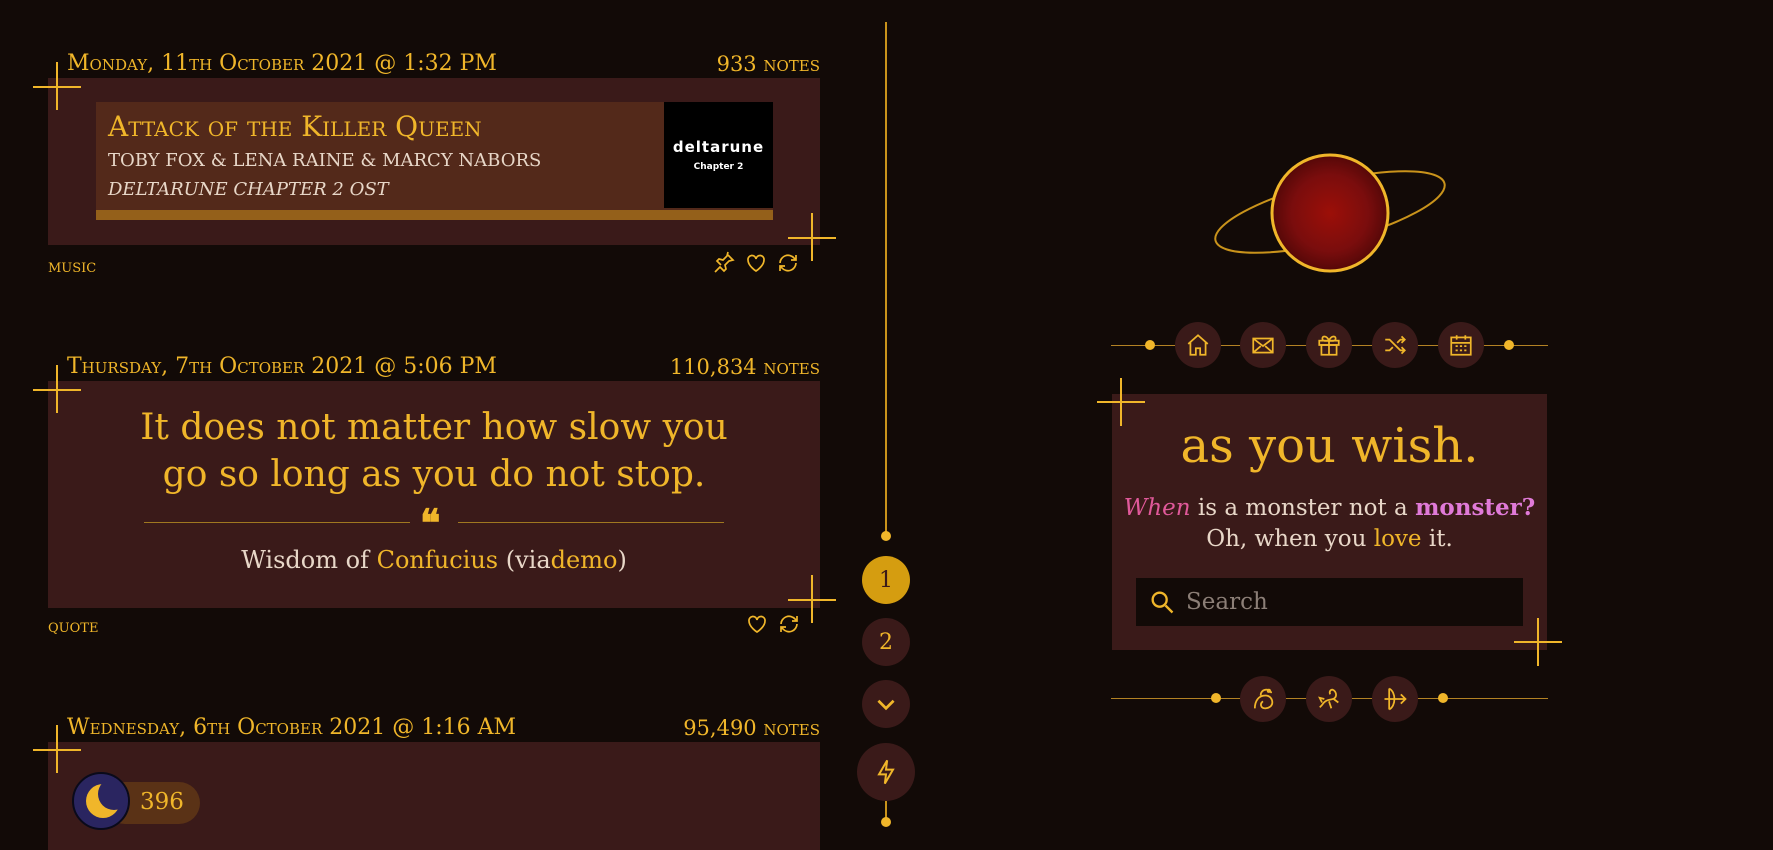  What do you see at coordinates (162, 802) in the screenshot?
I see `counter-value: 396` at bounding box center [162, 802].